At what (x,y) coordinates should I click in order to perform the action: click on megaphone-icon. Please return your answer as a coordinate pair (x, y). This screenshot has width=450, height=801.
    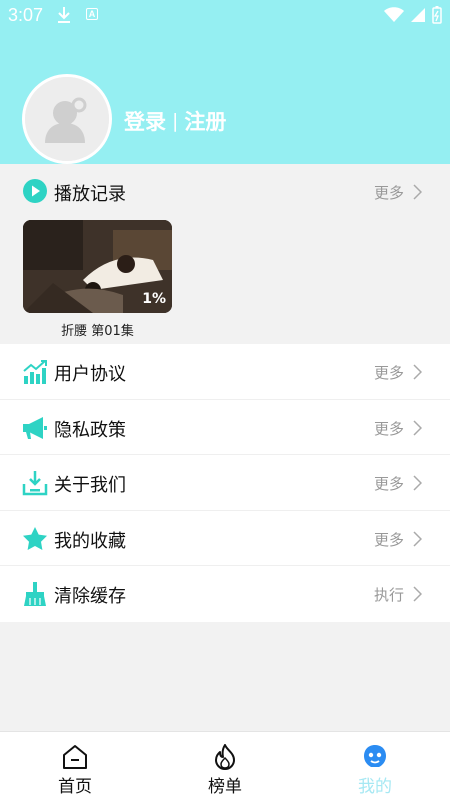
    Looking at the image, I should click on (35, 427).